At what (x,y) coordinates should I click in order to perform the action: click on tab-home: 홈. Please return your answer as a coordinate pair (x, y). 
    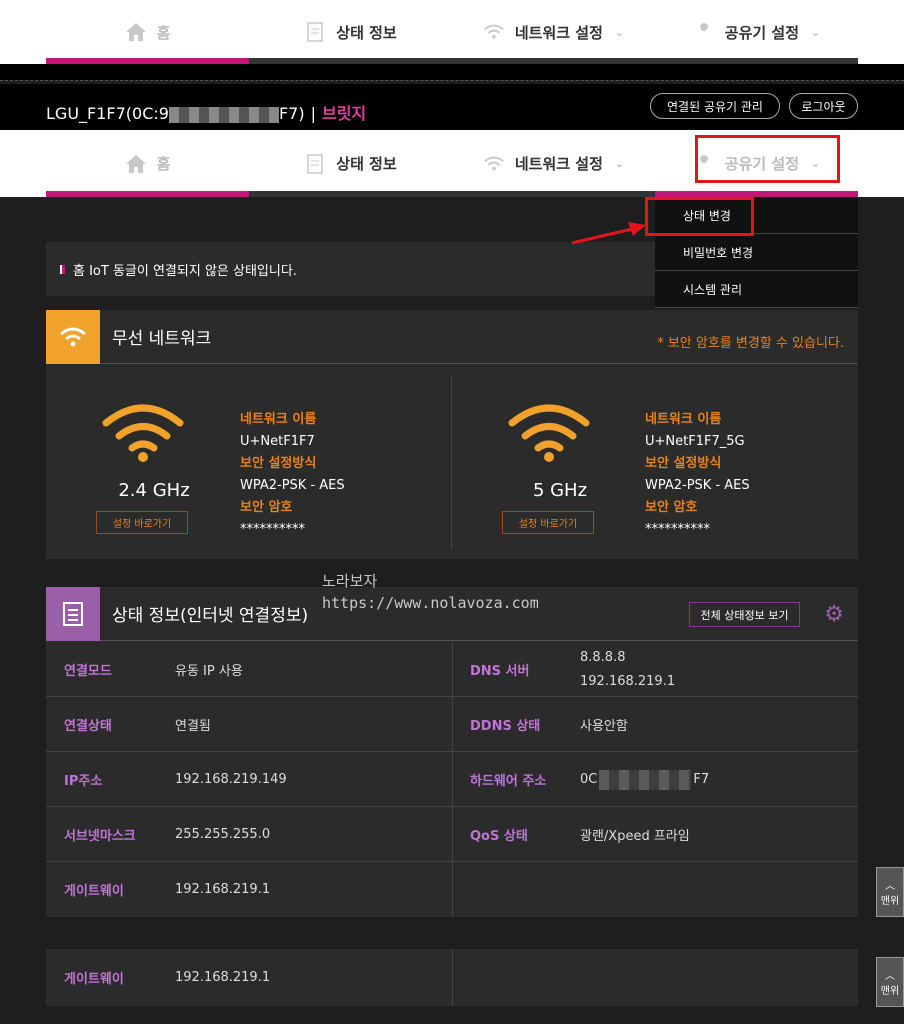
    Looking at the image, I should click on (147, 163).